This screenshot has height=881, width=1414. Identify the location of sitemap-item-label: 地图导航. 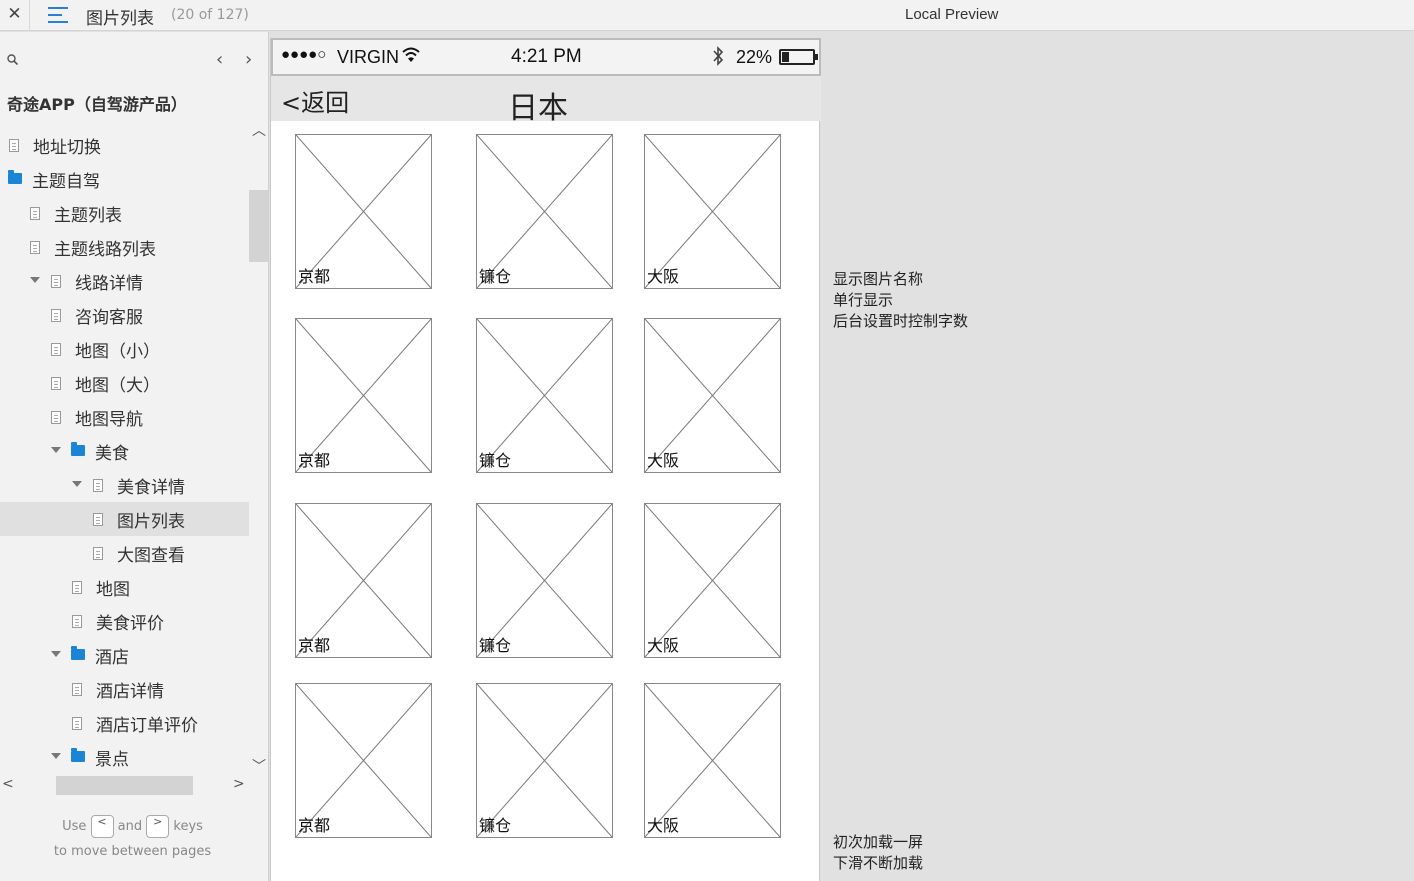
(109, 420).